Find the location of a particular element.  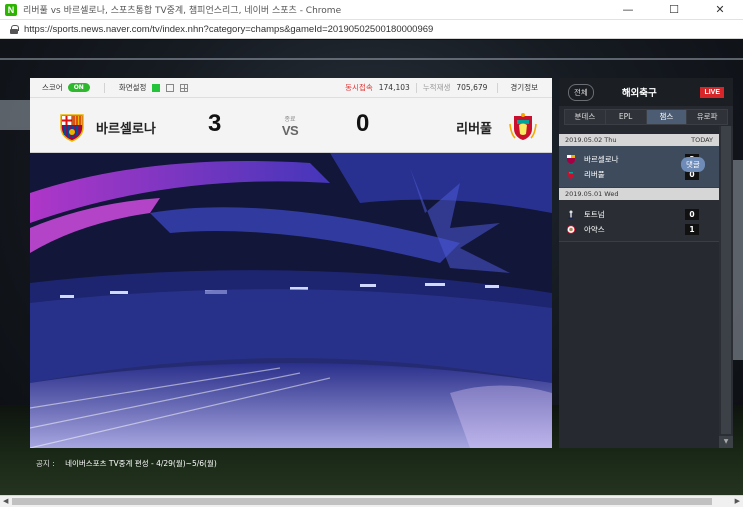

tab-epl: EPL is located at coordinates (626, 117).